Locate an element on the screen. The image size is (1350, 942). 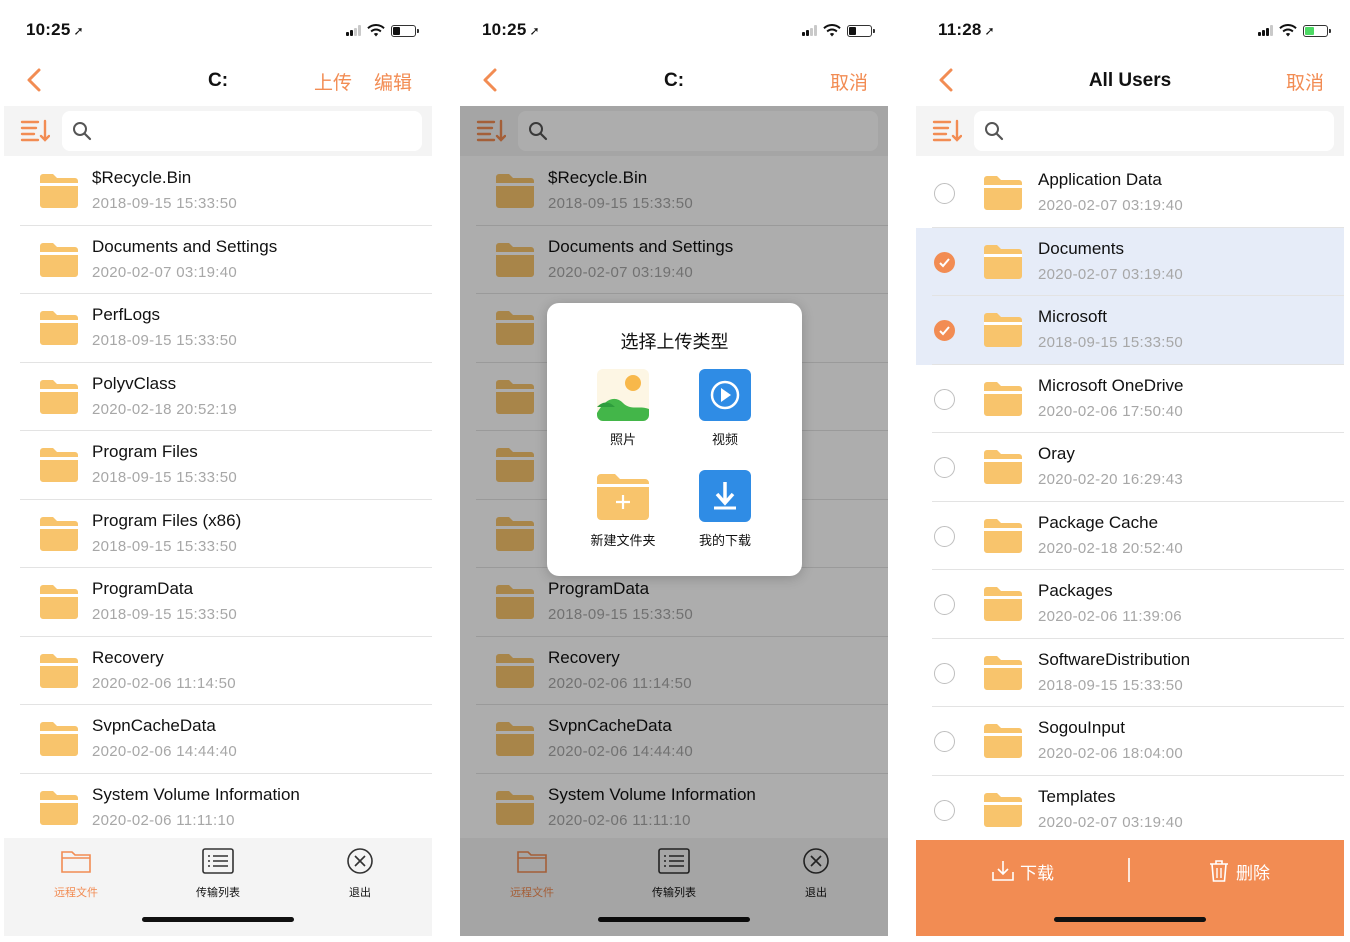
folder-date: 2020-02-06 14:44:40 is located at coordinates (620, 751).